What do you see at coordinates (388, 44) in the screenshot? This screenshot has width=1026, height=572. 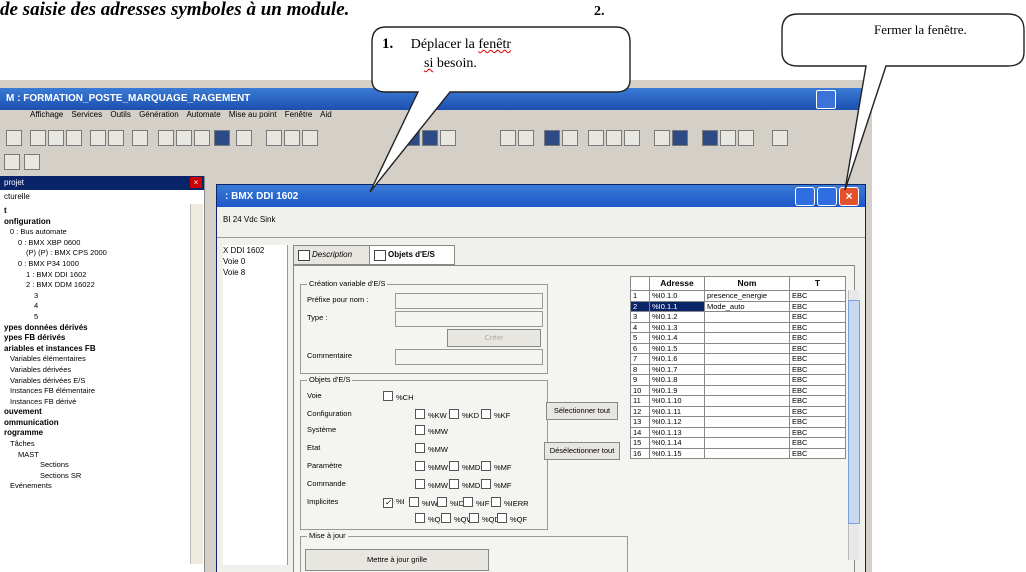 I see `callout-move-number: 1.` at bounding box center [388, 44].